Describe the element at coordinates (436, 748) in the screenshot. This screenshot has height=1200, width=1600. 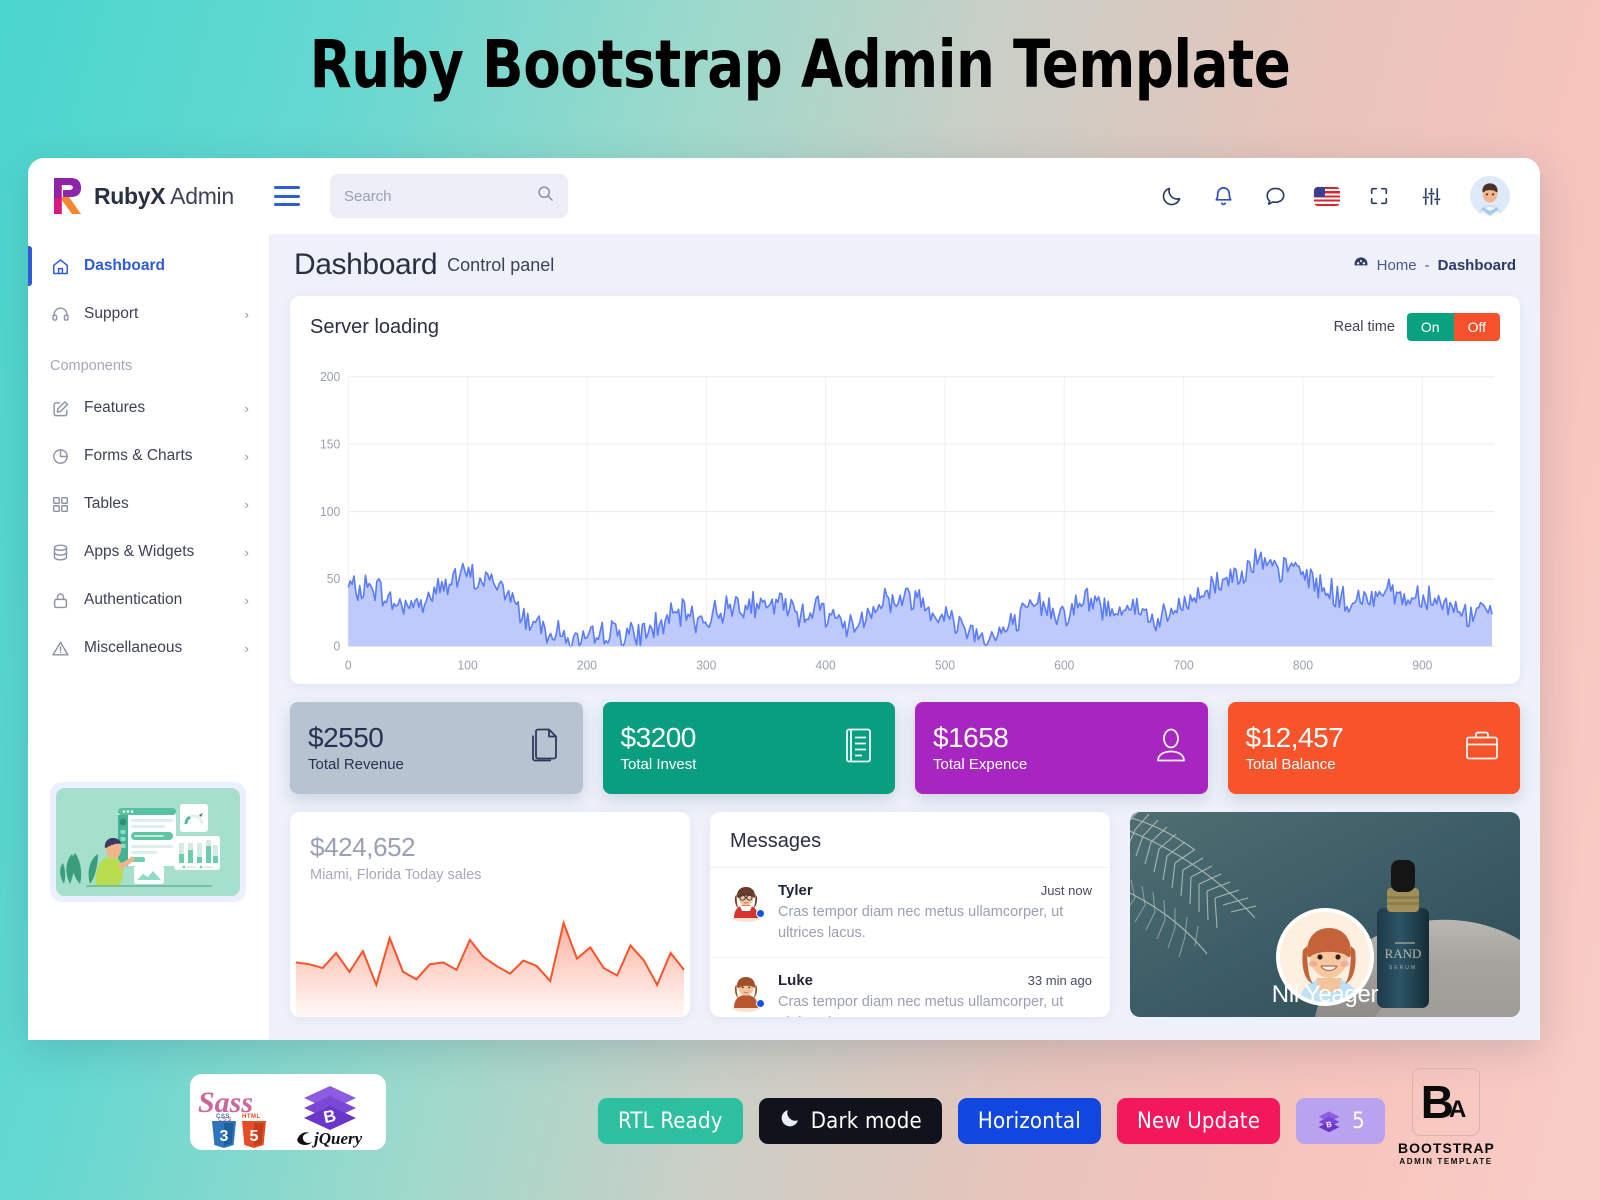
I see `stat-card-total-revenue: $2550 Total Revenue` at that location.